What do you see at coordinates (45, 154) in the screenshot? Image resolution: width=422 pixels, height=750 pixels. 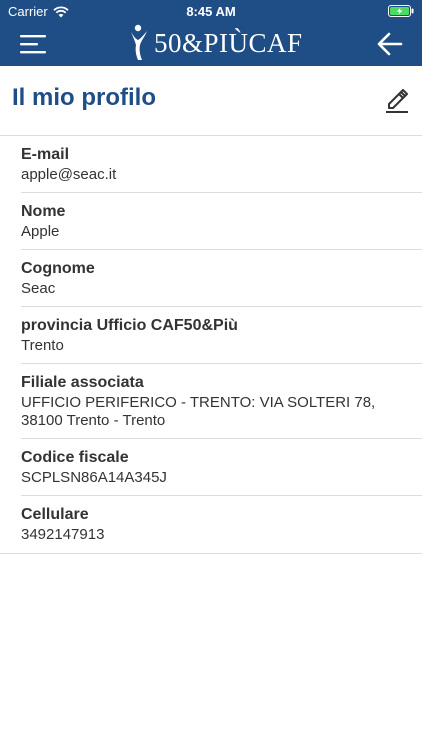 I see `field-label: E-mail` at bounding box center [45, 154].